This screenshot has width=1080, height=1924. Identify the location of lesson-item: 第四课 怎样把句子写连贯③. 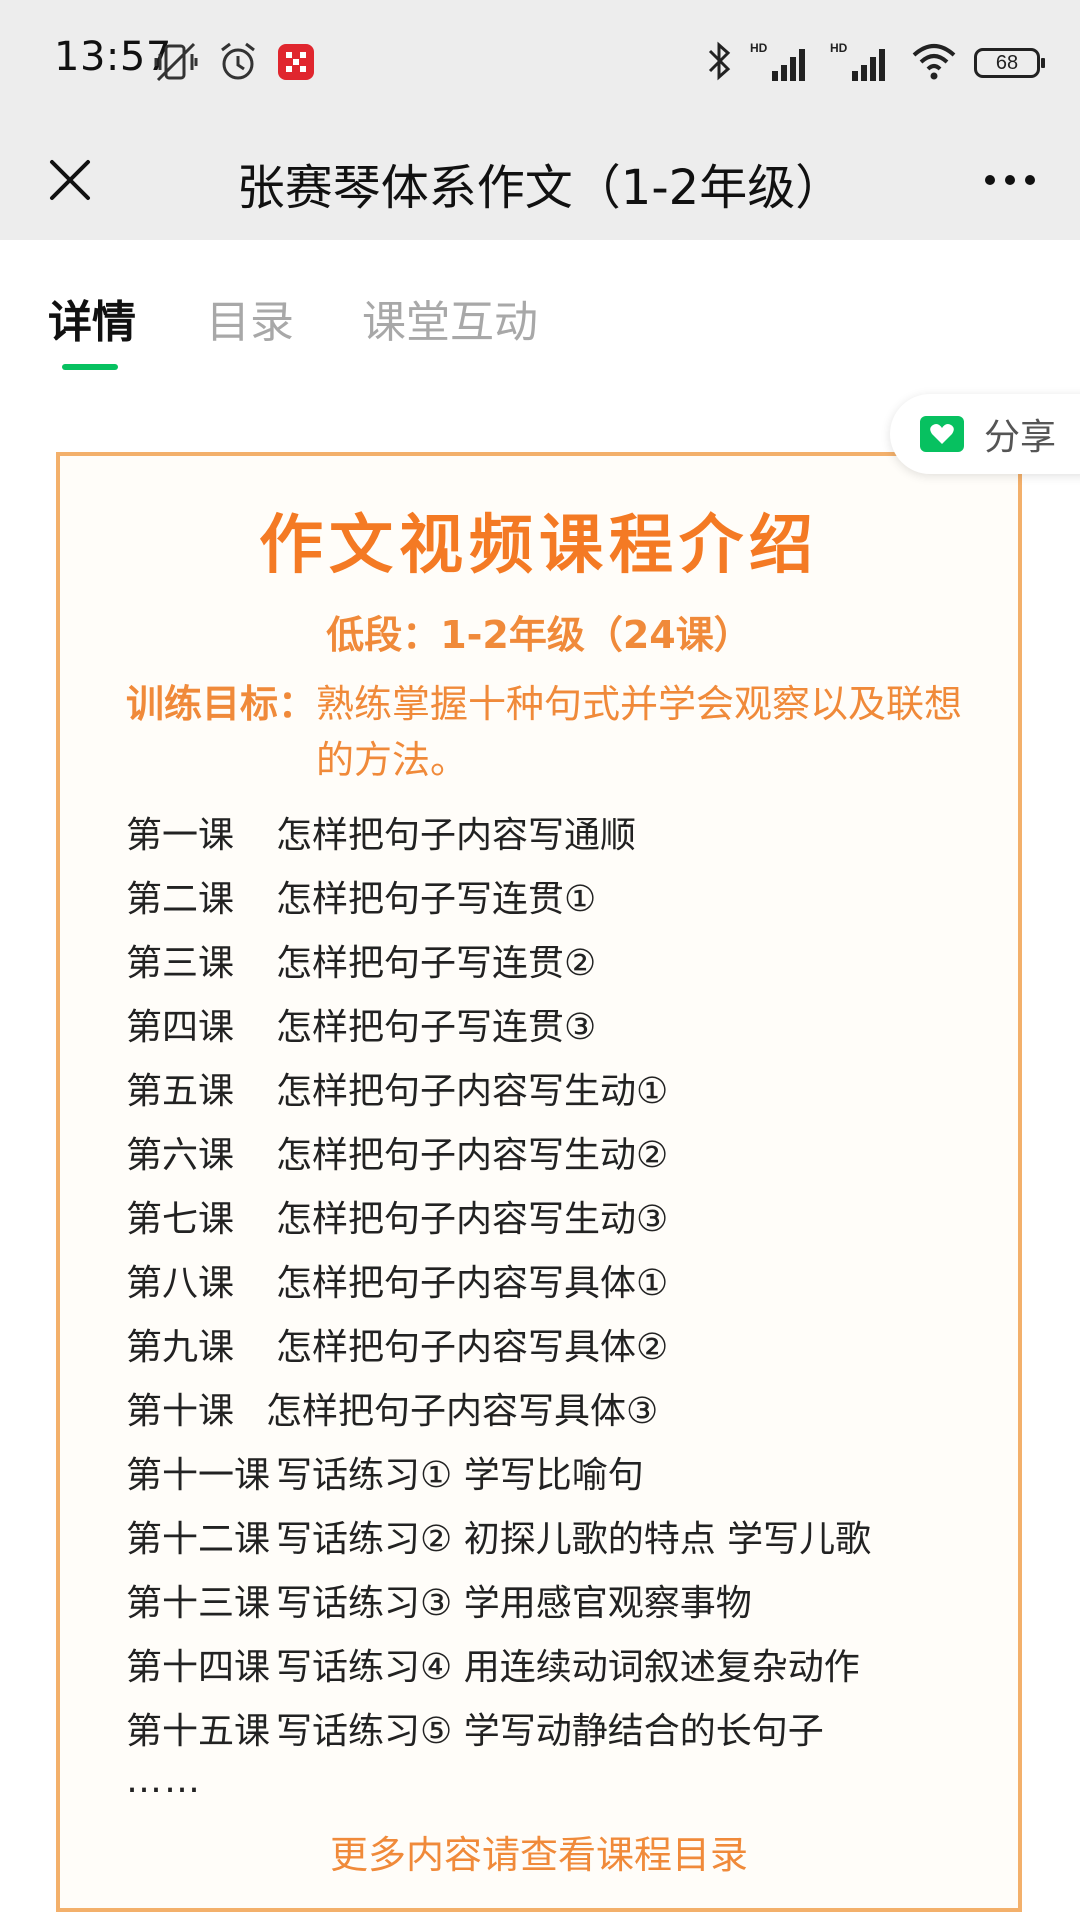
(556, 1024).